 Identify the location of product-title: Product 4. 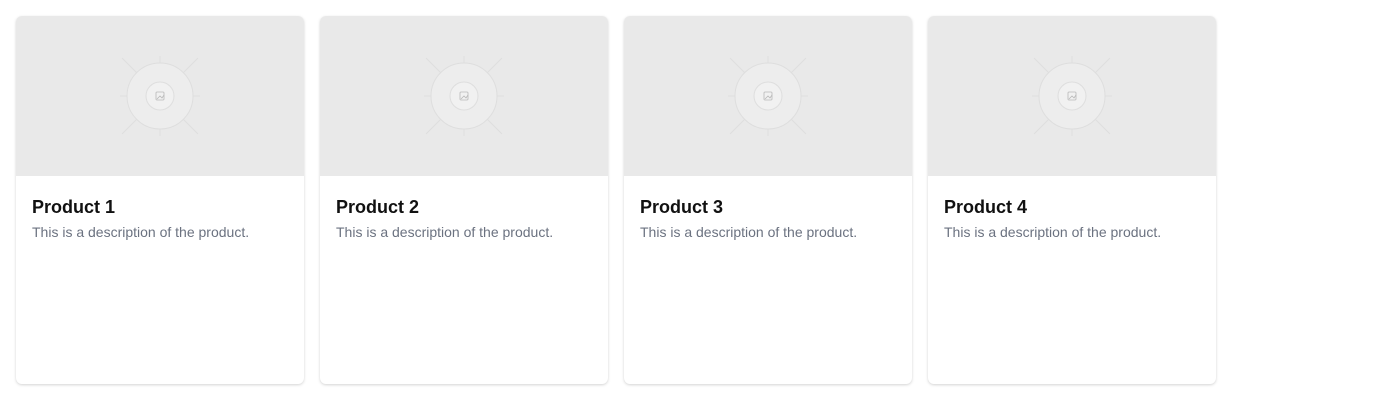
(986, 207).